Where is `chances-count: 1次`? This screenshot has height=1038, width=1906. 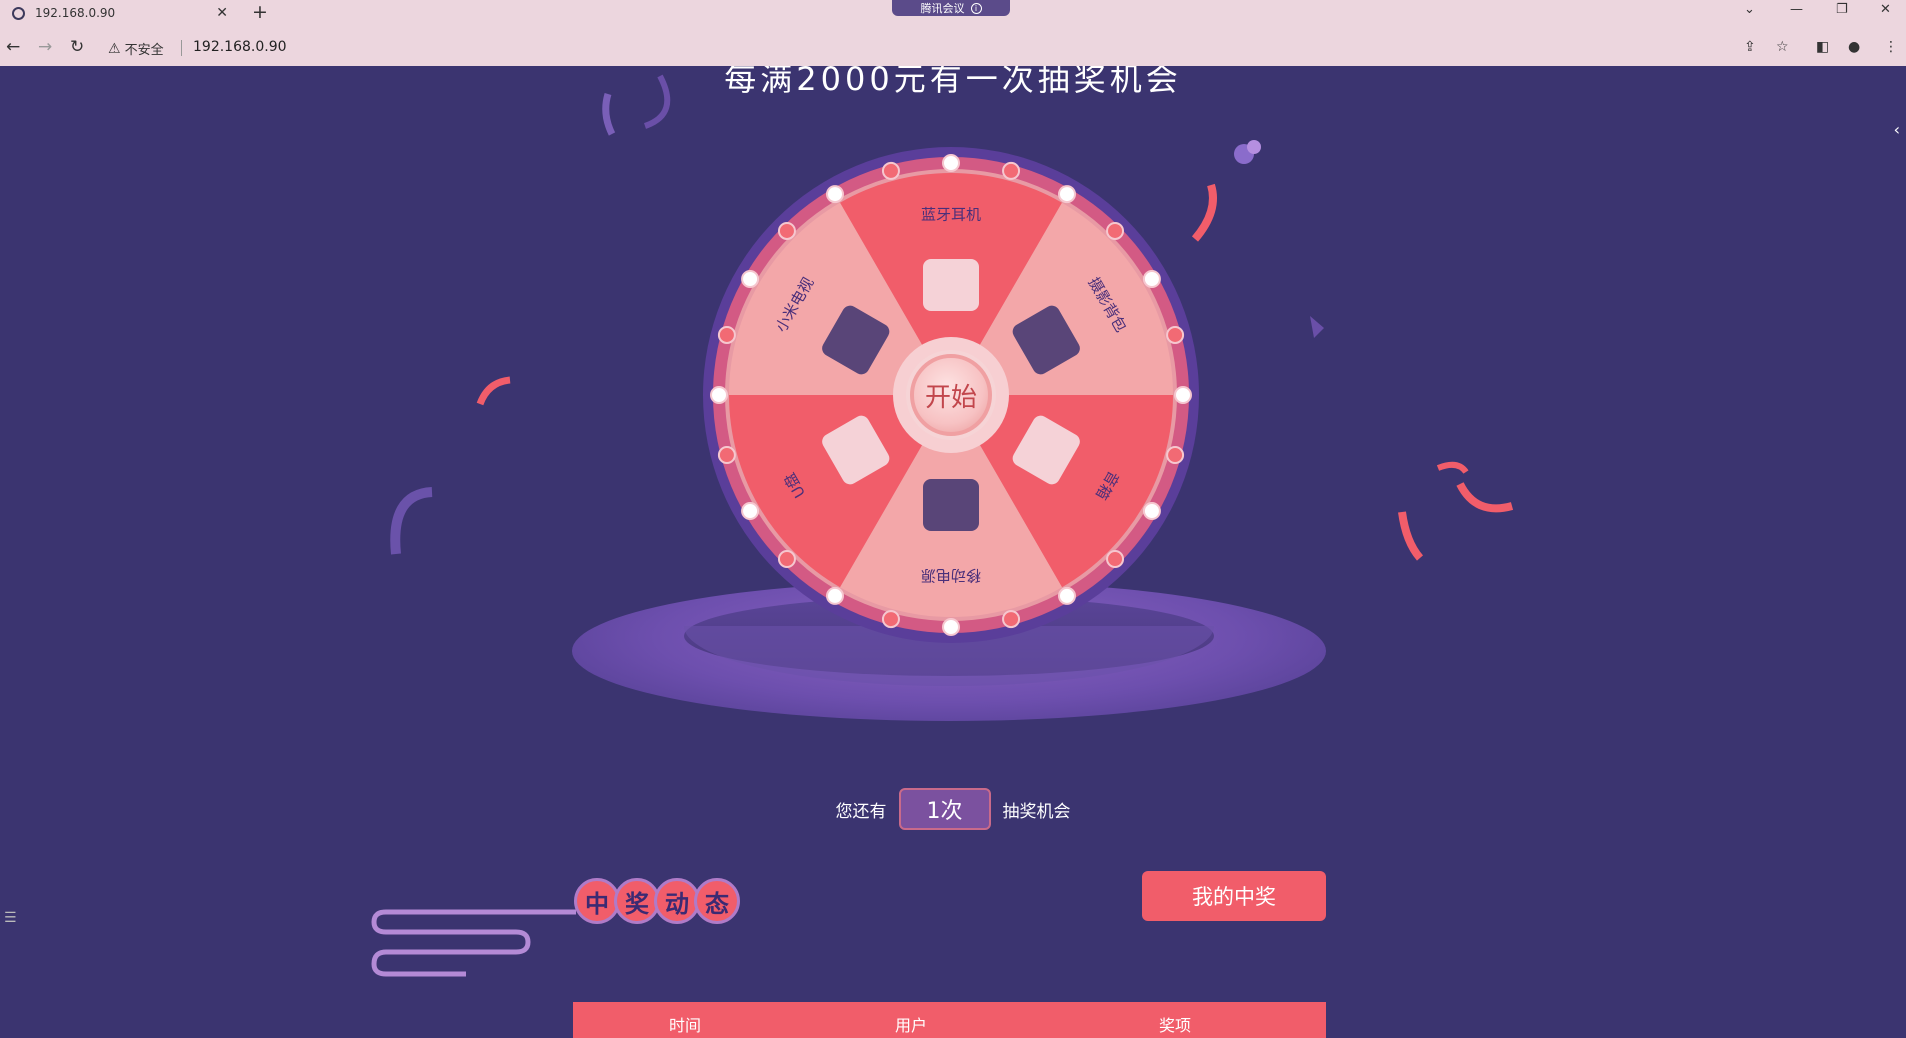 chances-count: 1次 is located at coordinates (944, 809).